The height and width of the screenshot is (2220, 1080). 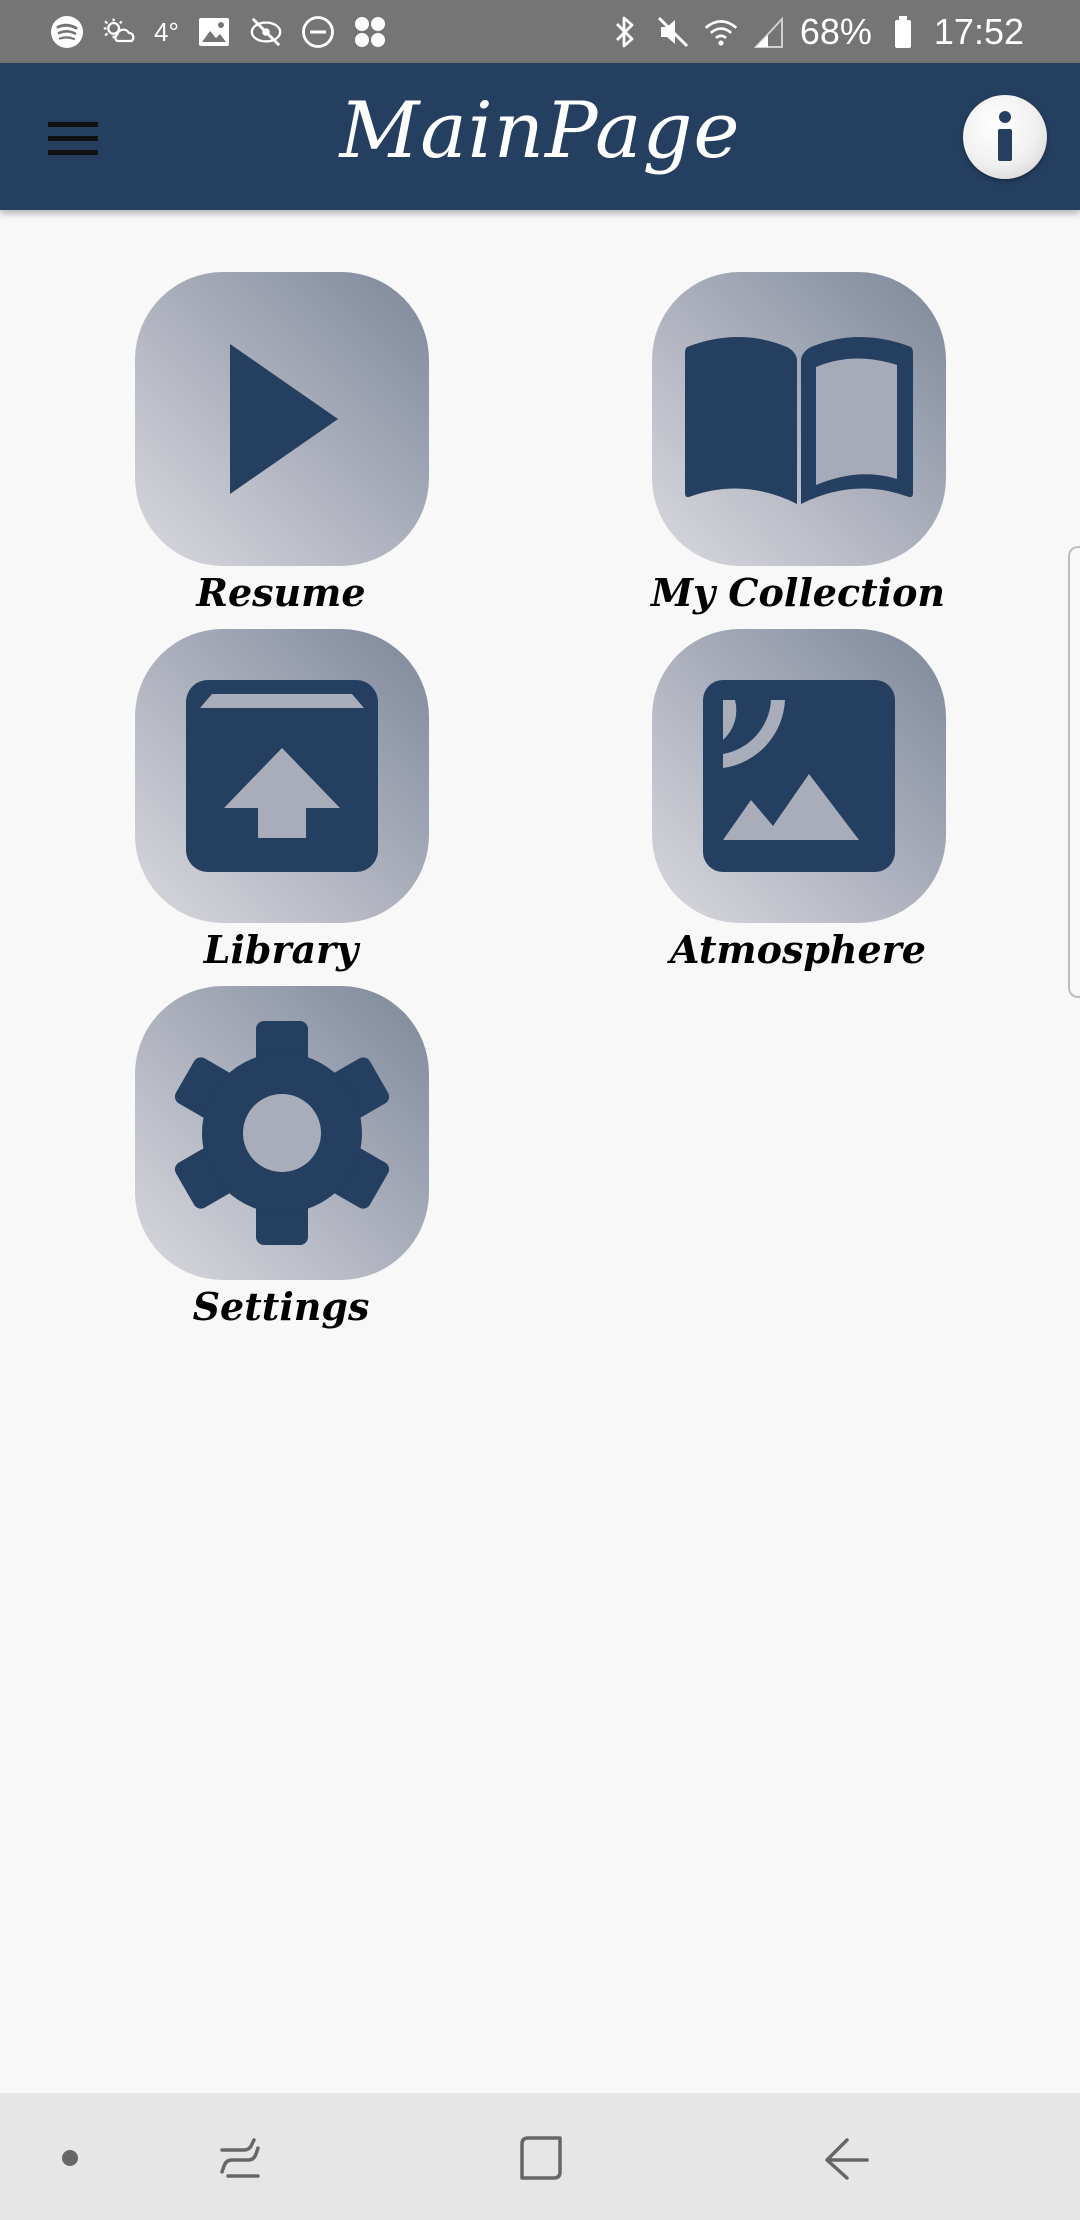 What do you see at coordinates (281, 592) in the screenshot?
I see `resume-label: Resume` at bounding box center [281, 592].